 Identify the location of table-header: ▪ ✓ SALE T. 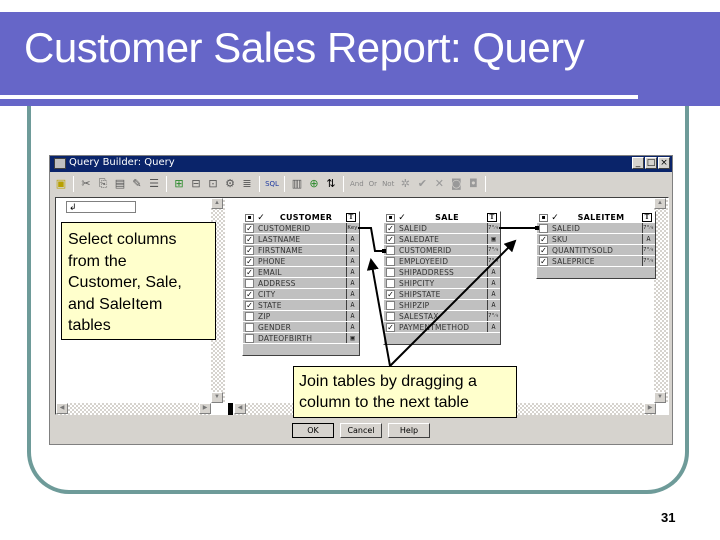
(442, 217).